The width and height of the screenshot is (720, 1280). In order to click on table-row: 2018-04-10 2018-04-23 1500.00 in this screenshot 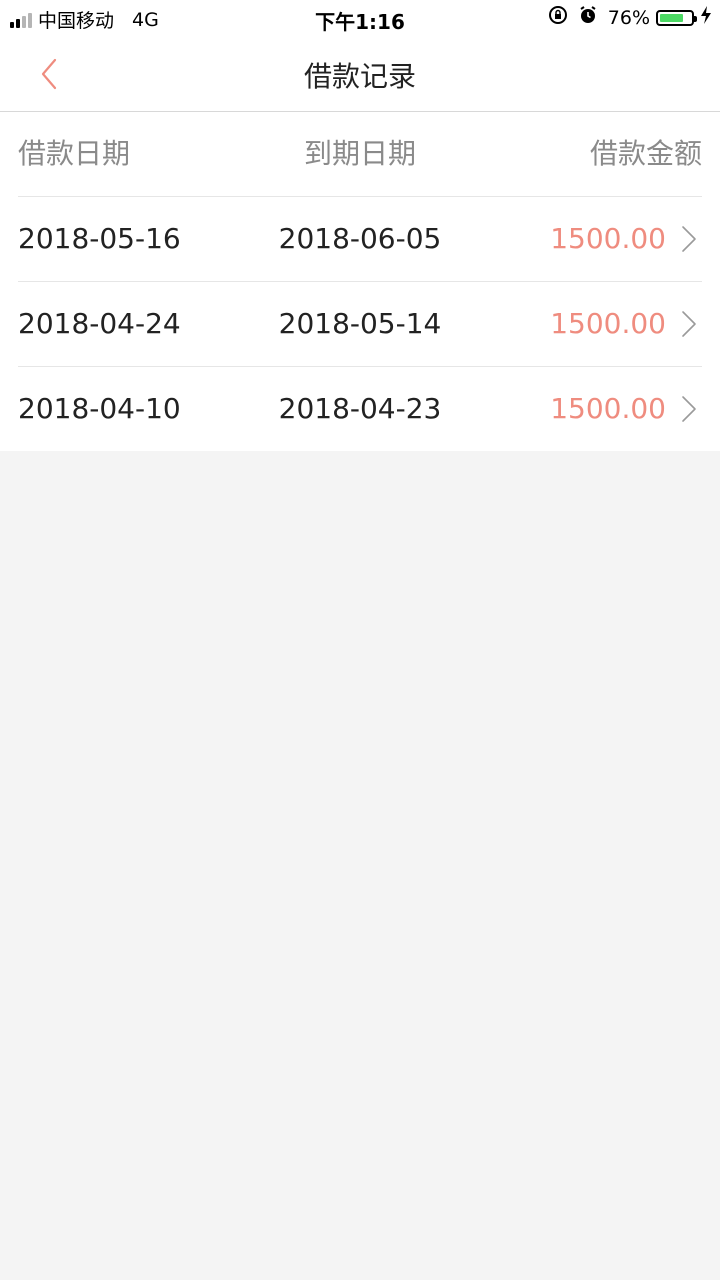, I will do `click(360, 409)`.